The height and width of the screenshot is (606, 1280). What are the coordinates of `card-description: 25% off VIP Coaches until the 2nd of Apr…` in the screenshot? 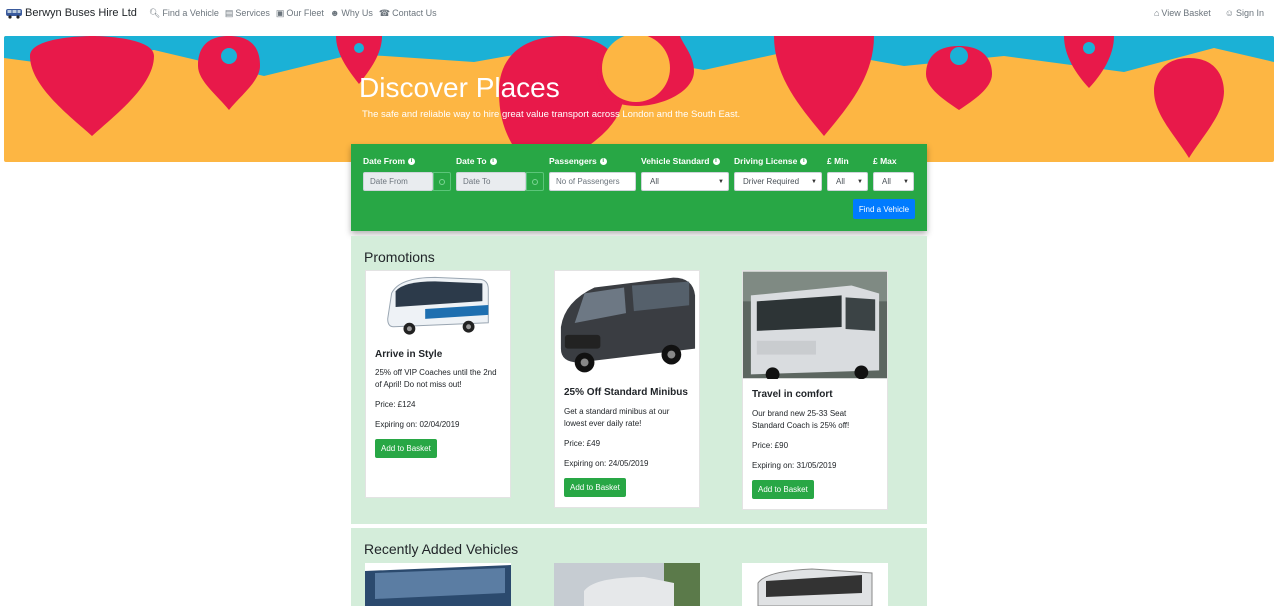 It's located at (436, 378).